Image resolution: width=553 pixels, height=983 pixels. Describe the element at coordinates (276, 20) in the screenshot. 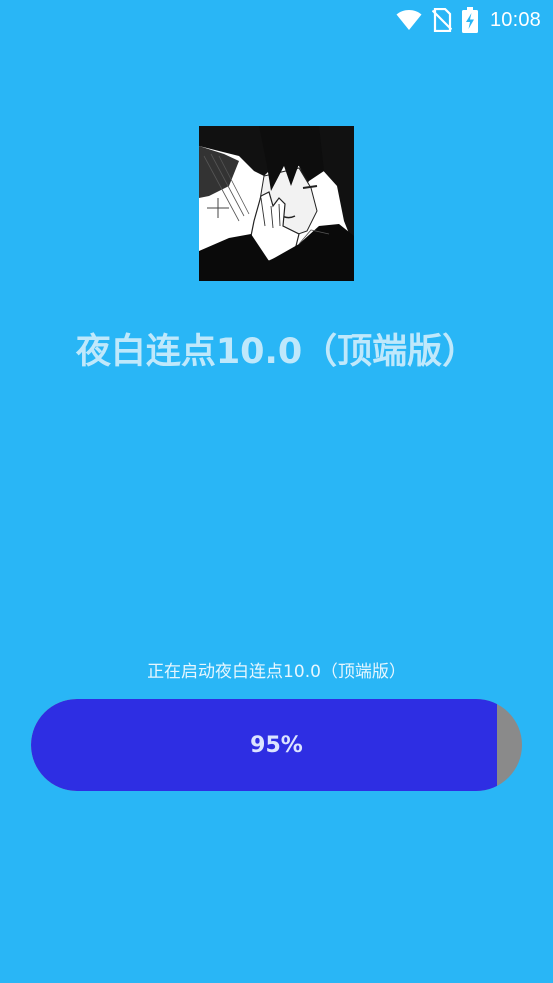

I see `status-bar: 10:08` at that location.